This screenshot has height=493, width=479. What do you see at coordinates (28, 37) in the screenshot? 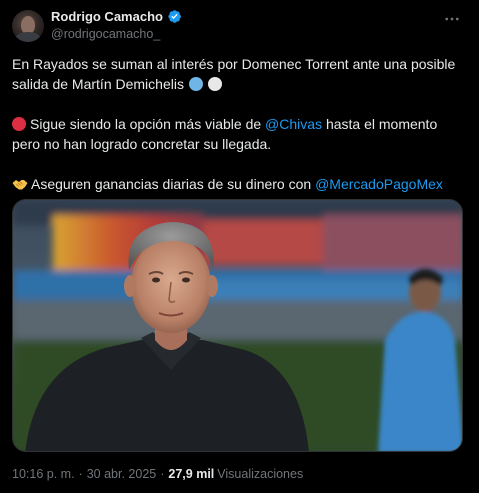
I see `avatar-shirt` at bounding box center [28, 37].